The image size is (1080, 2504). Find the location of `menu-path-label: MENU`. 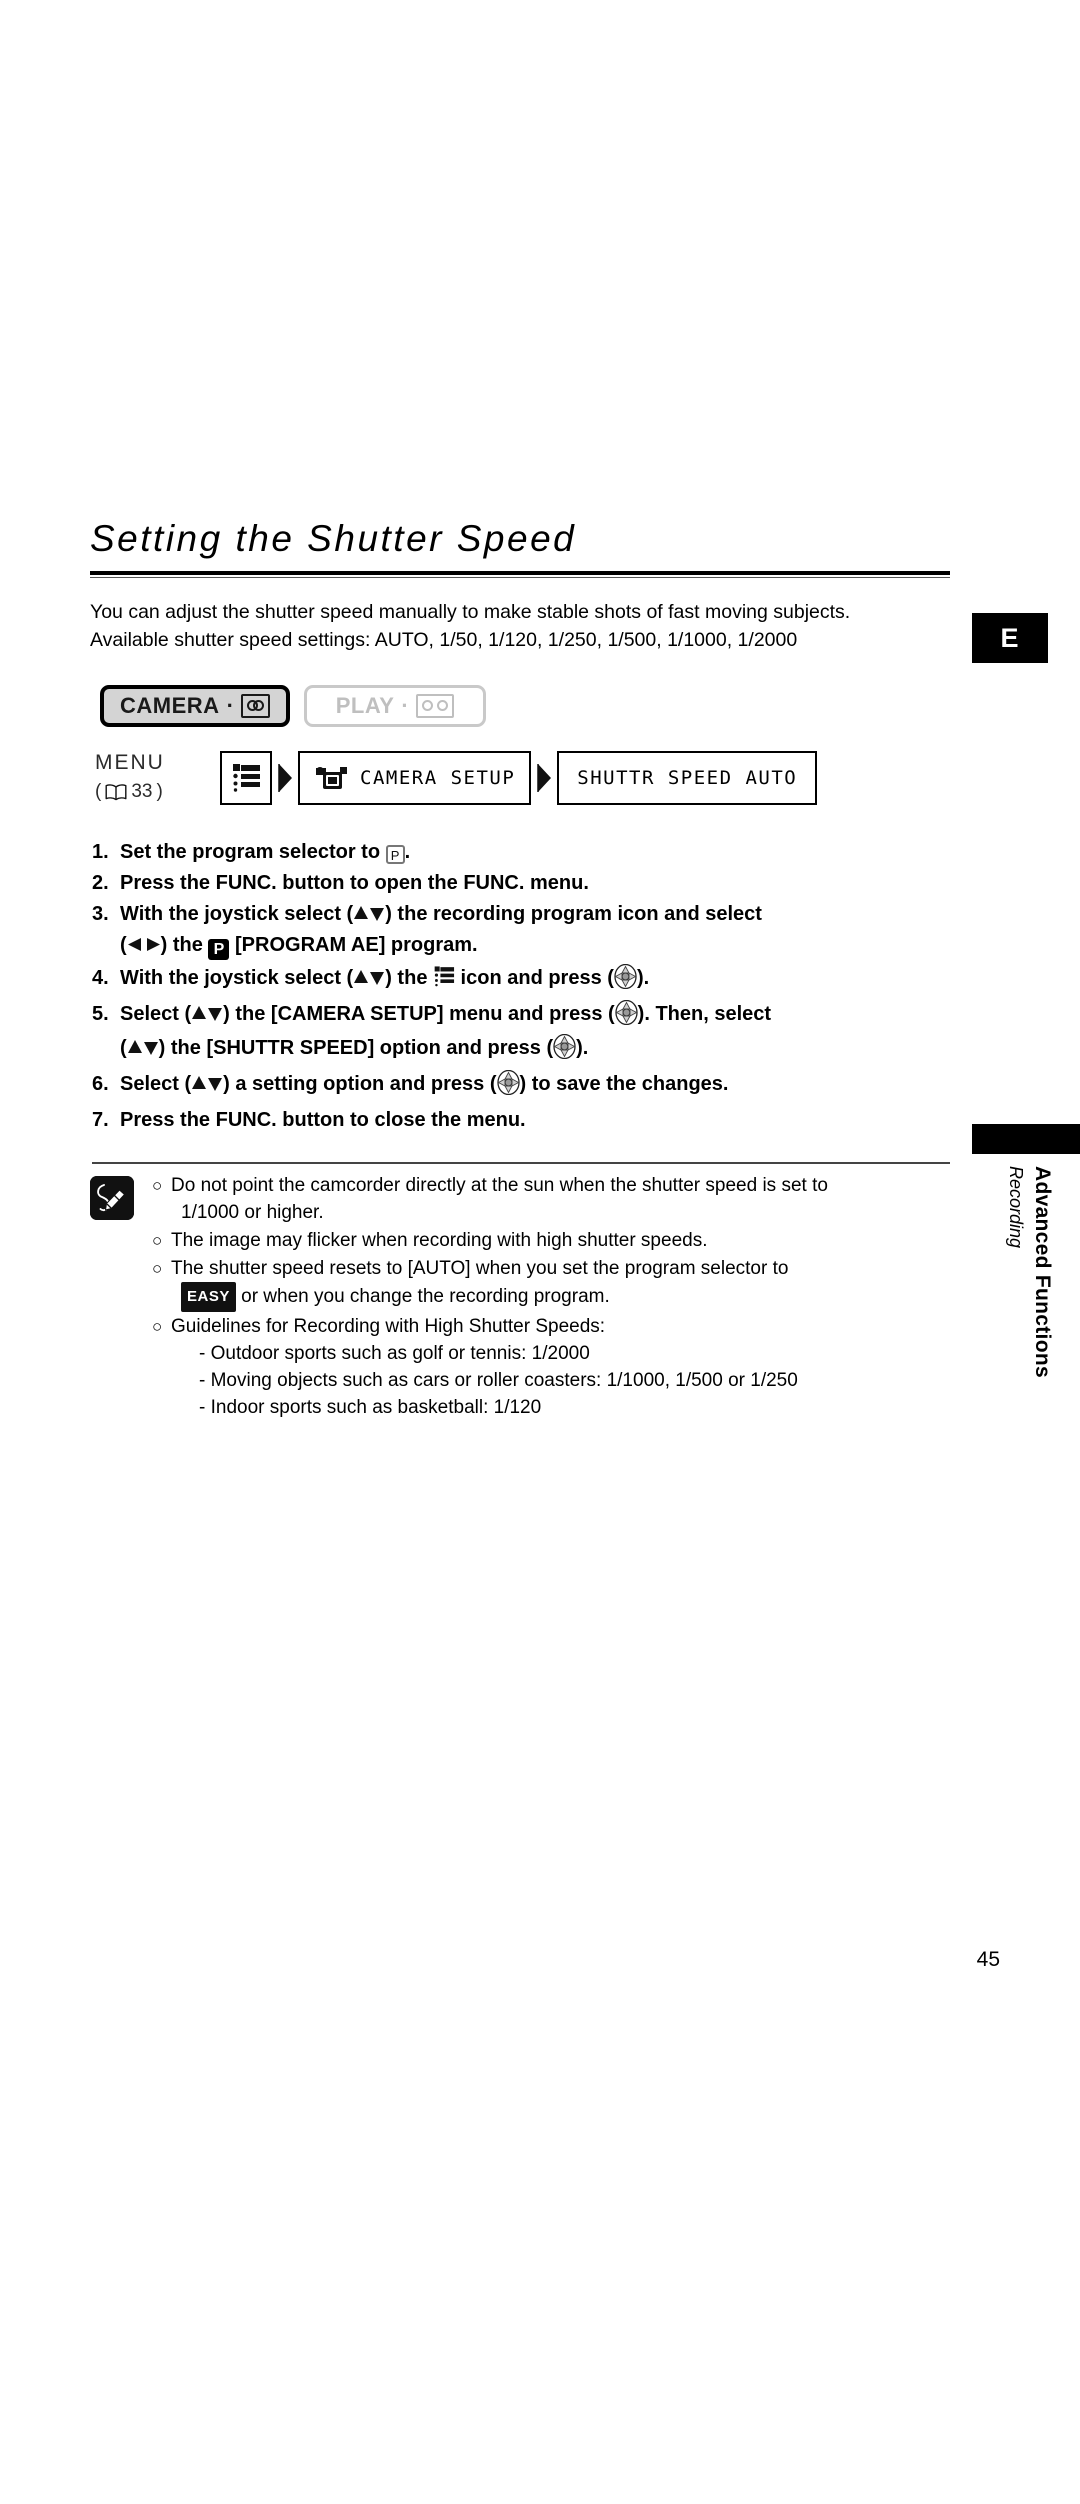

menu-path-label: MENU is located at coordinates (130, 762).